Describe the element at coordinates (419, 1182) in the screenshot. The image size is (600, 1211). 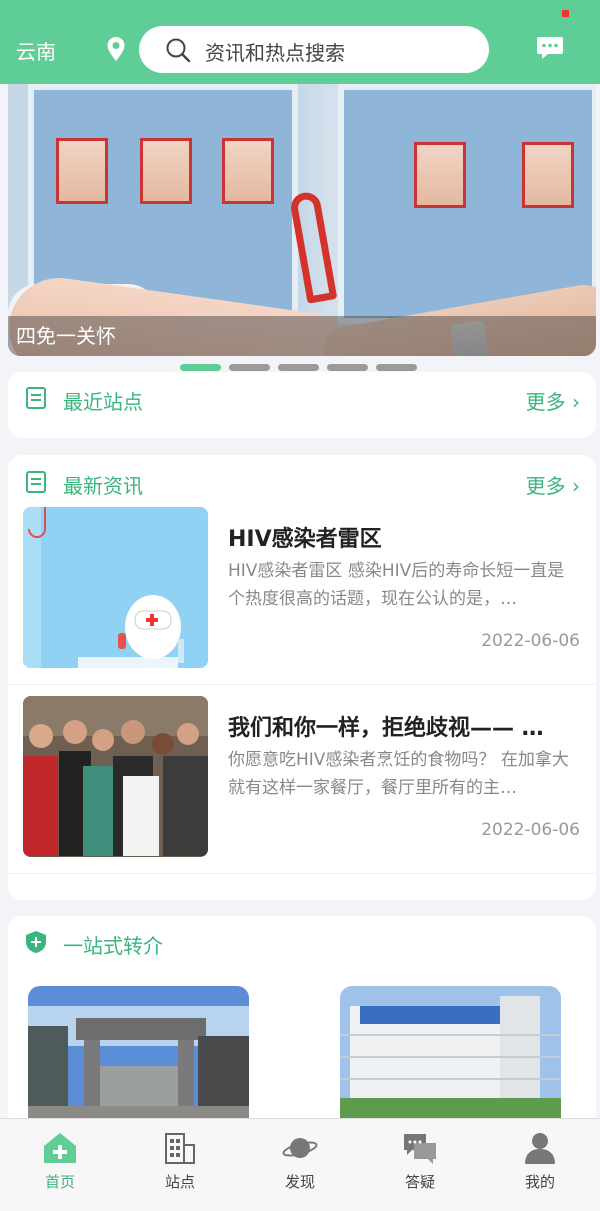
I see `tab-label: 答疑` at that location.